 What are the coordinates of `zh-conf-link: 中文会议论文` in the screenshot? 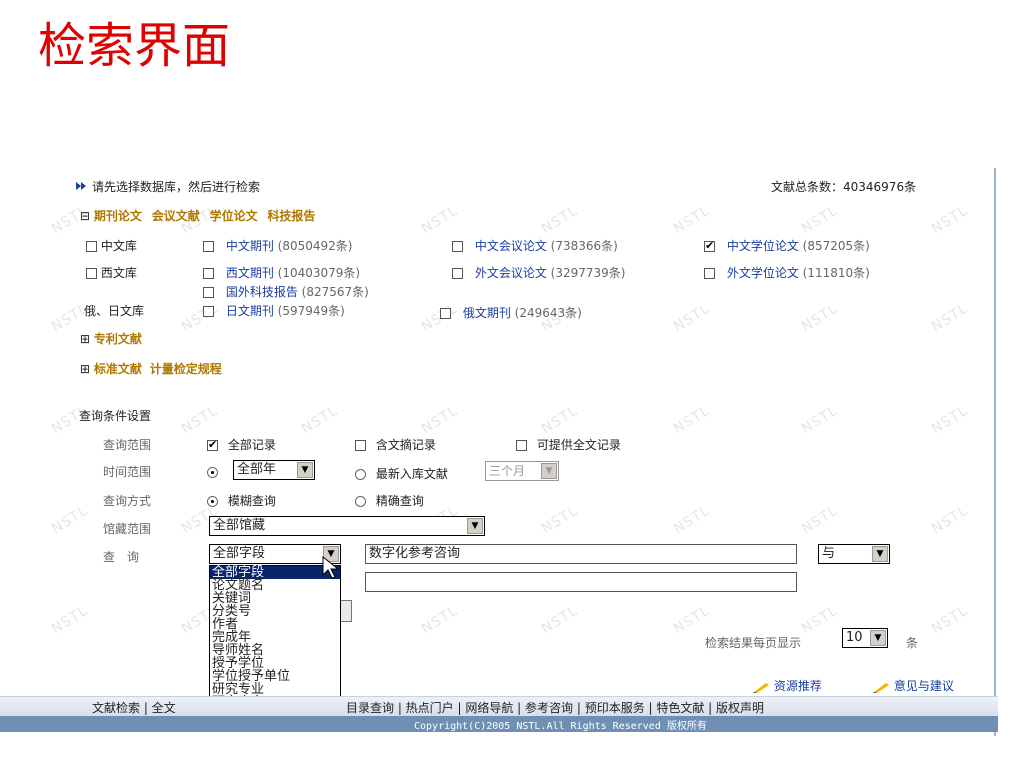 It's located at (511, 246).